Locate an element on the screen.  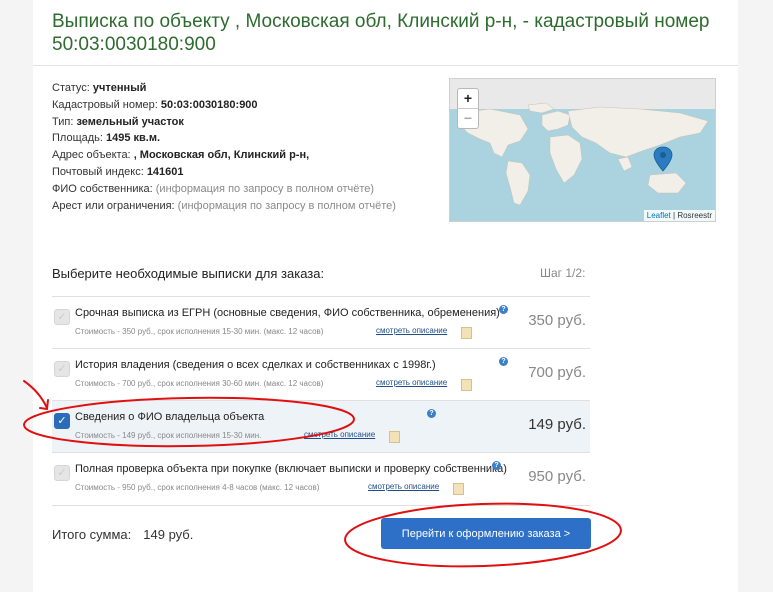
proceed-to-checkout-button: Перейти к оформлению заказа > is located at coordinates (486, 533).